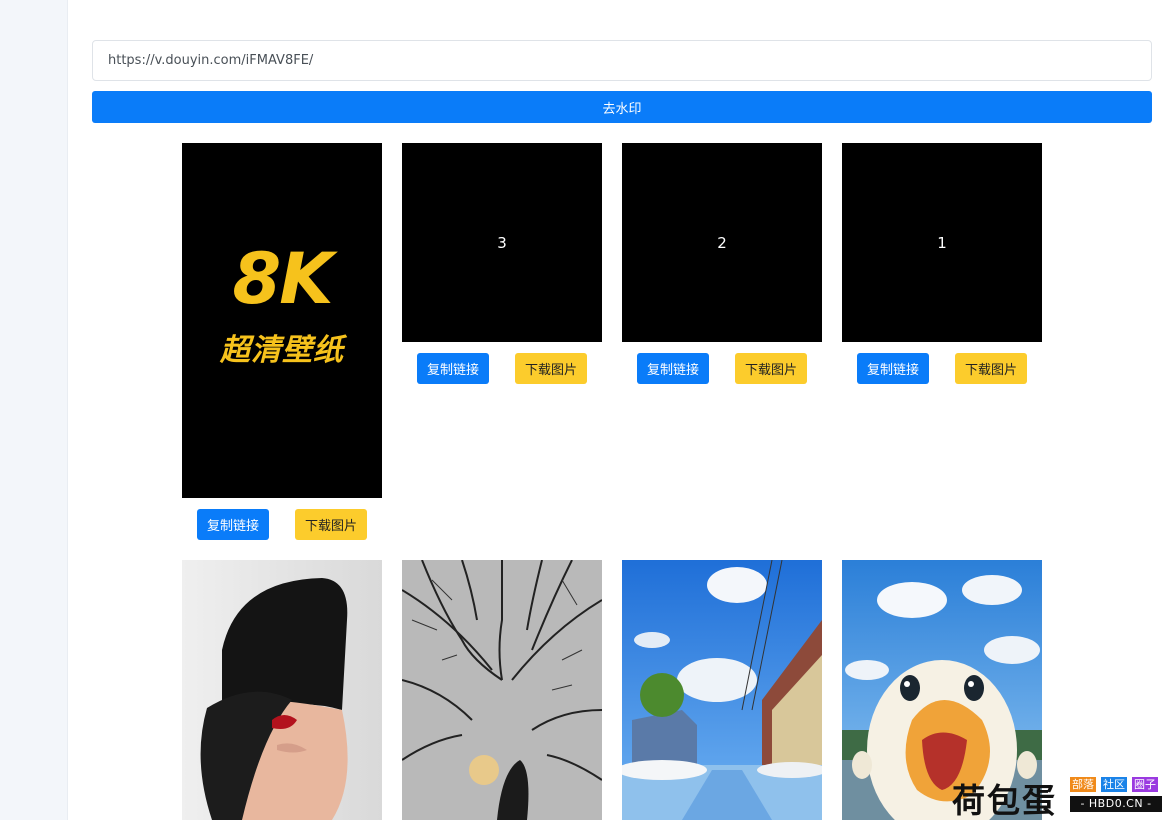 This screenshot has width=1166, height=822. Describe the element at coordinates (502, 690) in the screenshot. I see `photo-bare-trees-with-moon` at that location.